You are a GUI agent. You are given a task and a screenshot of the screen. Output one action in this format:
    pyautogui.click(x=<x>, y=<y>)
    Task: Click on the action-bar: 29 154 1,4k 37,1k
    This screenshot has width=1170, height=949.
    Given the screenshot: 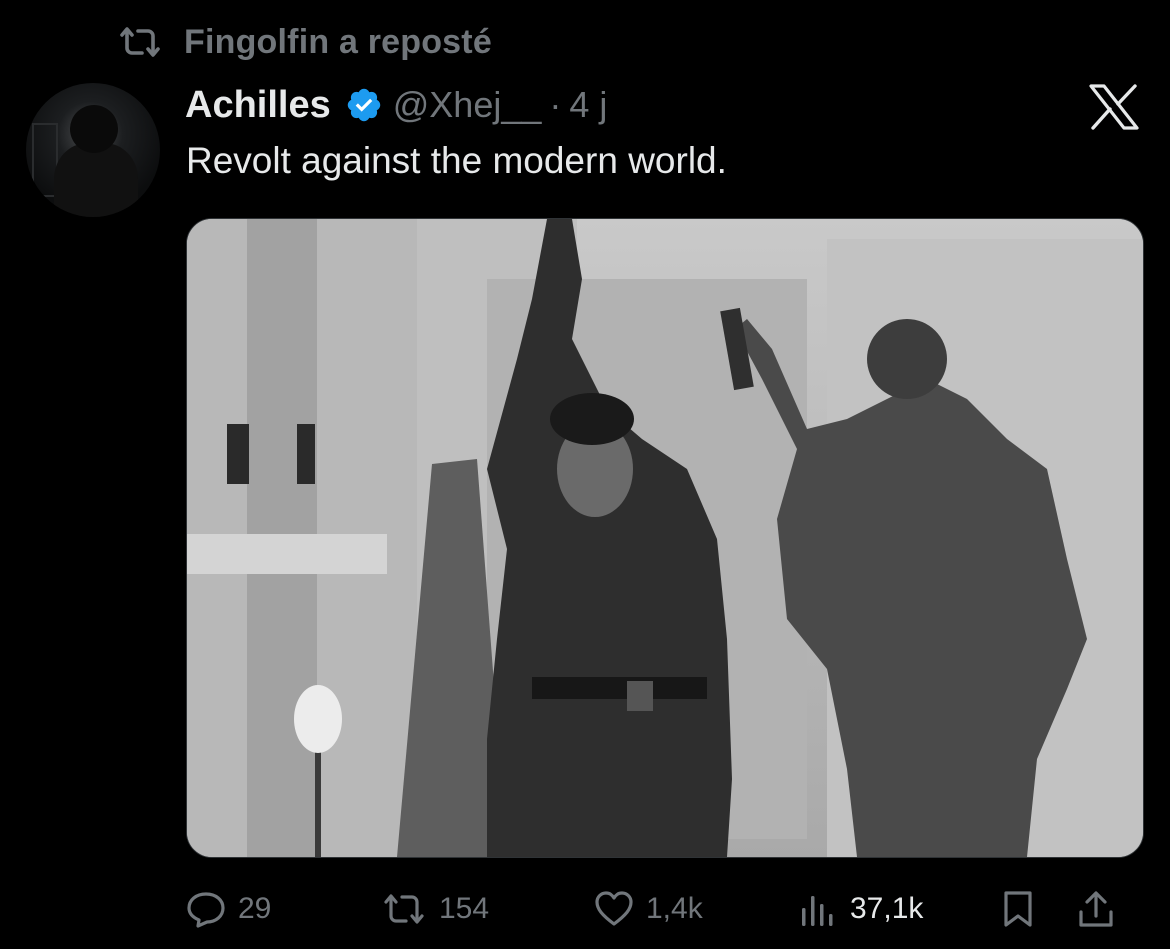 What is the action you would take?
    pyautogui.click(x=666, y=909)
    